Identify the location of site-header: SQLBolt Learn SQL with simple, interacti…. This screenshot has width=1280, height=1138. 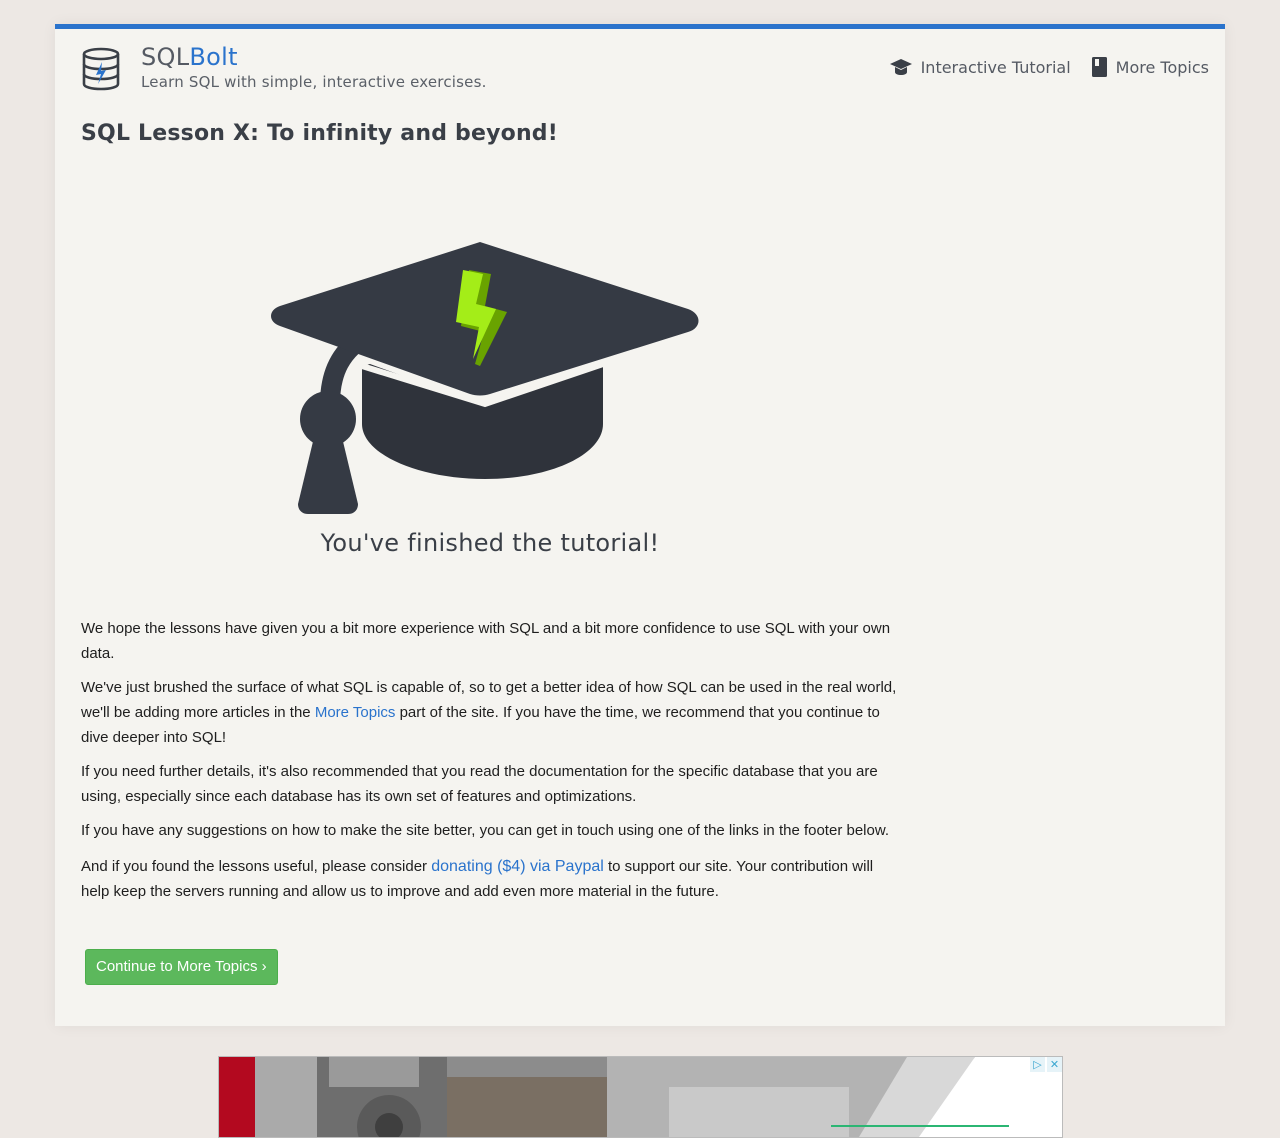
(640, 69).